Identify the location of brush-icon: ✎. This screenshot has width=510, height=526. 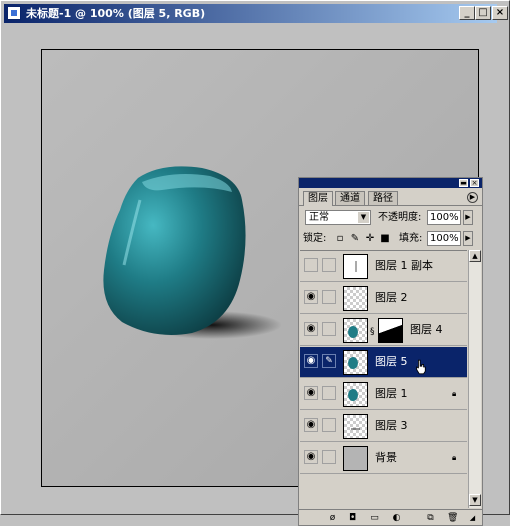
(329, 361).